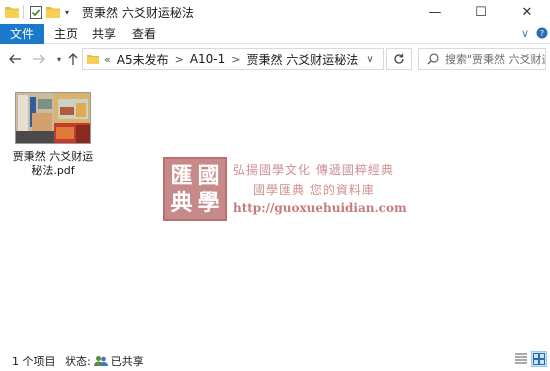  I want to click on forward-arrow-icon, so click(39, 59).